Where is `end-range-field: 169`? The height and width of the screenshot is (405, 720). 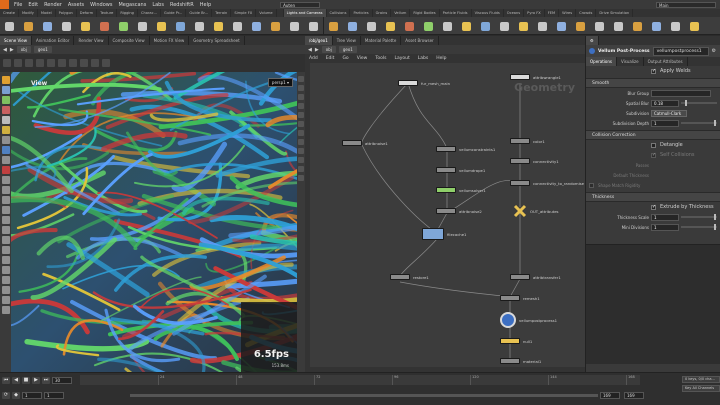 end-range-field: 169 is located at coordinates (610, 395).